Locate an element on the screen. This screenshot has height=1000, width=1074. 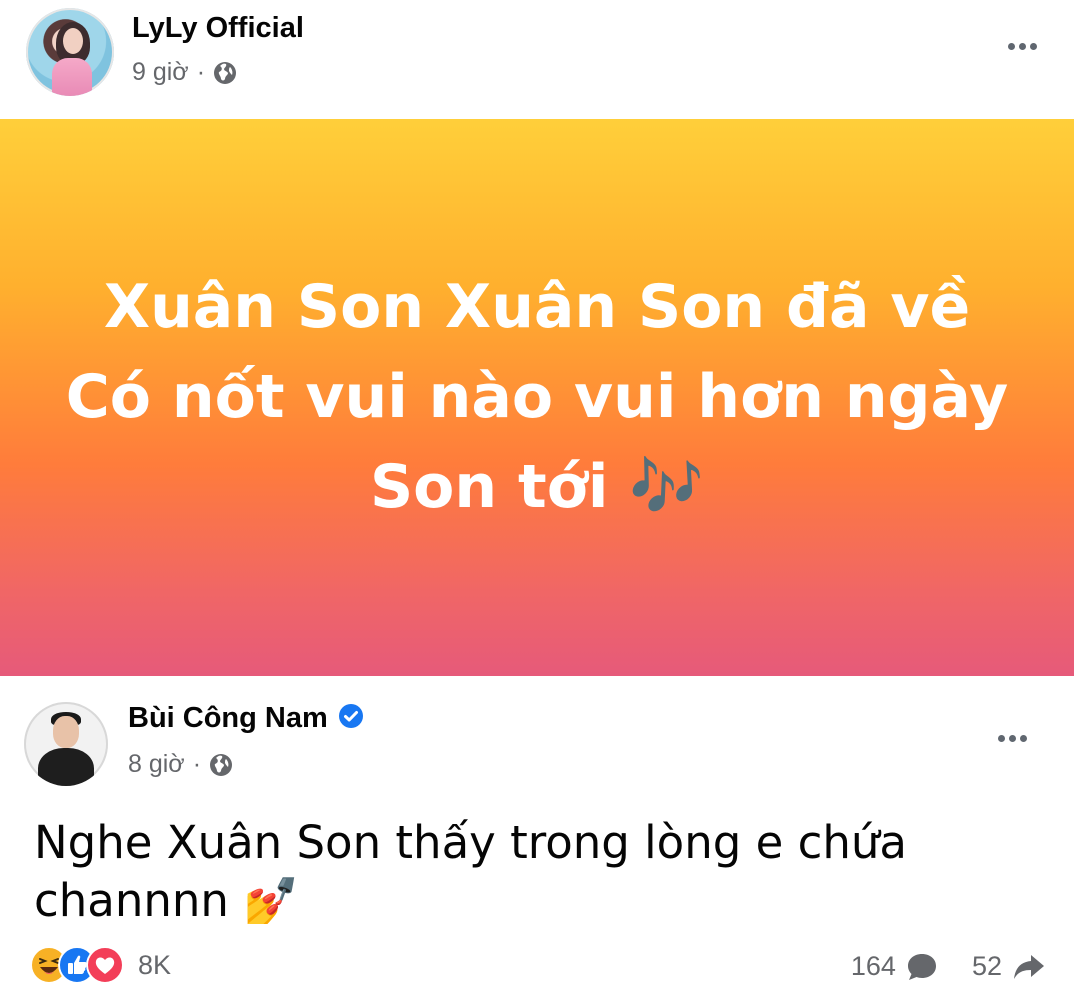
comments-count: 164 is located at coordinates (873, 966).